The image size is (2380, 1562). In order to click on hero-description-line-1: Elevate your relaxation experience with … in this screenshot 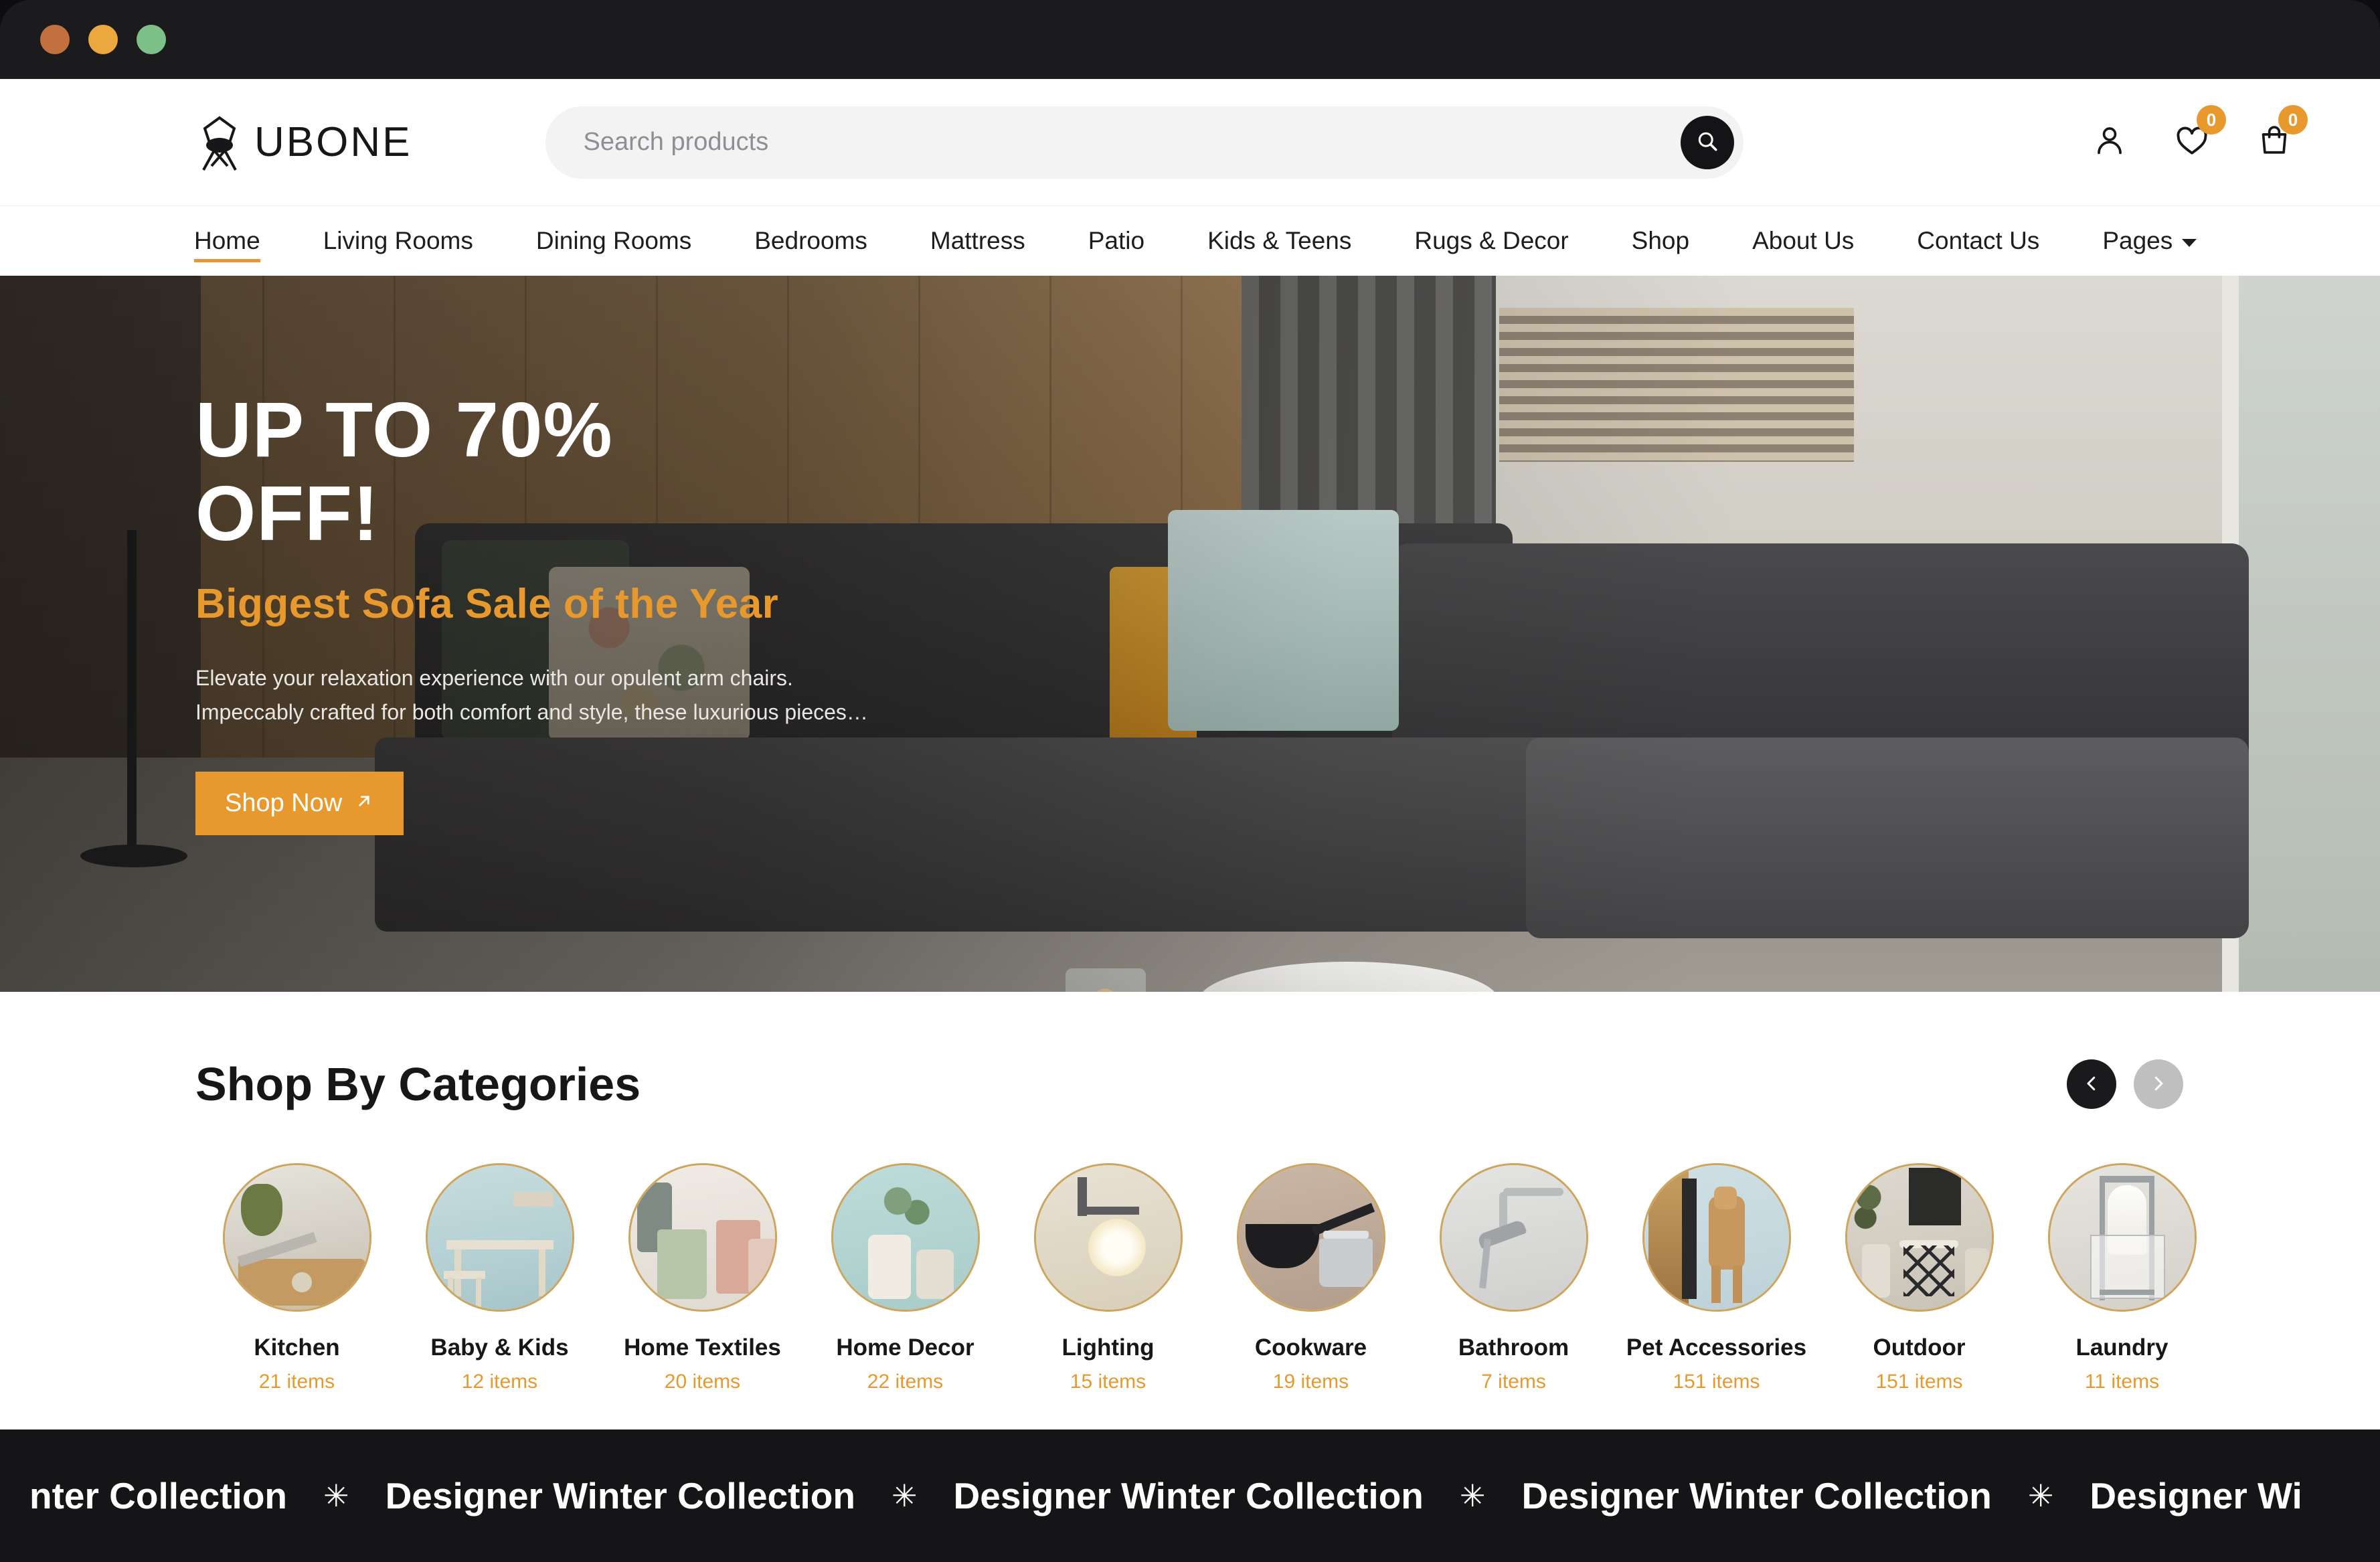, I will do `click(494, 677)`.